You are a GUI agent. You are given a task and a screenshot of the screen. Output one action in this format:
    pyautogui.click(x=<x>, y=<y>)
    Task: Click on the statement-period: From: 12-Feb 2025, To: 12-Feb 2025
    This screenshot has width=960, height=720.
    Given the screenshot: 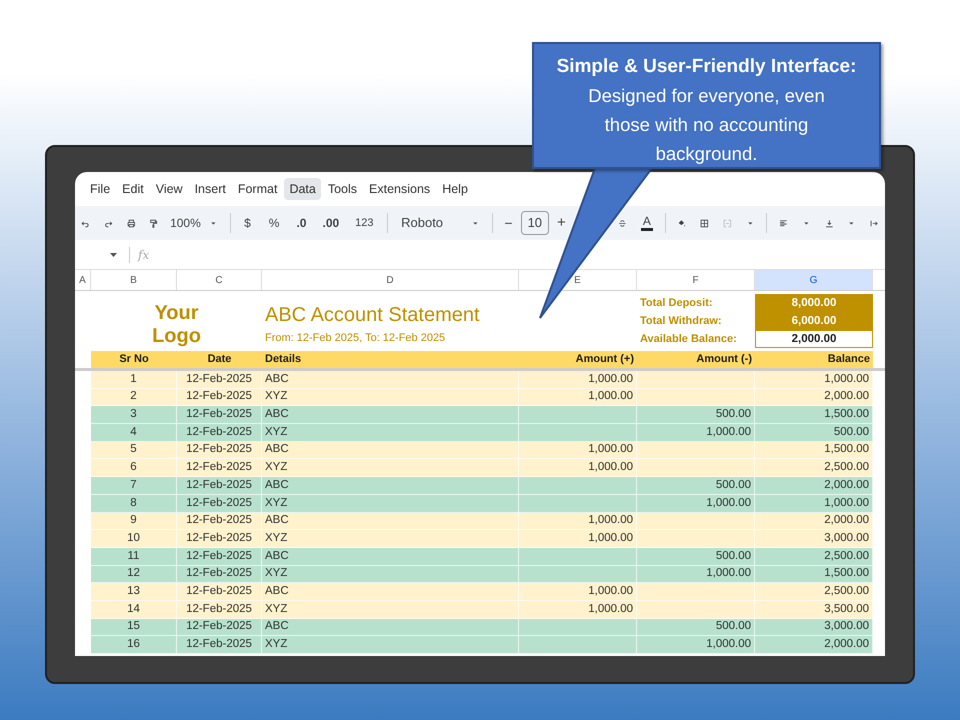 What is the action you would take?
    pyautogui.click(x=355, y=338)
    